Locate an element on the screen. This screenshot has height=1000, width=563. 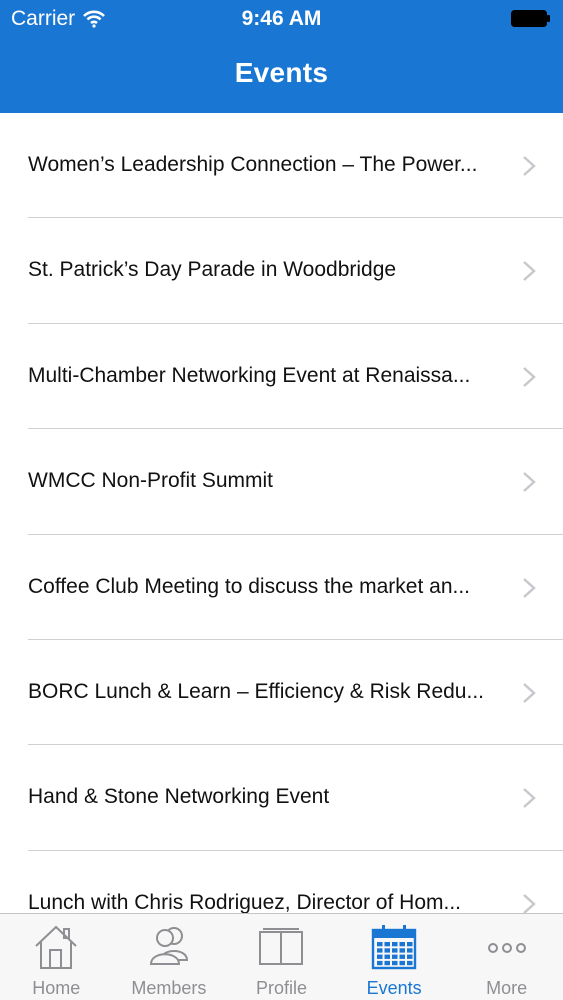
event-title: WMCC Non-Profit Summit is located at coordinates (151, 481).